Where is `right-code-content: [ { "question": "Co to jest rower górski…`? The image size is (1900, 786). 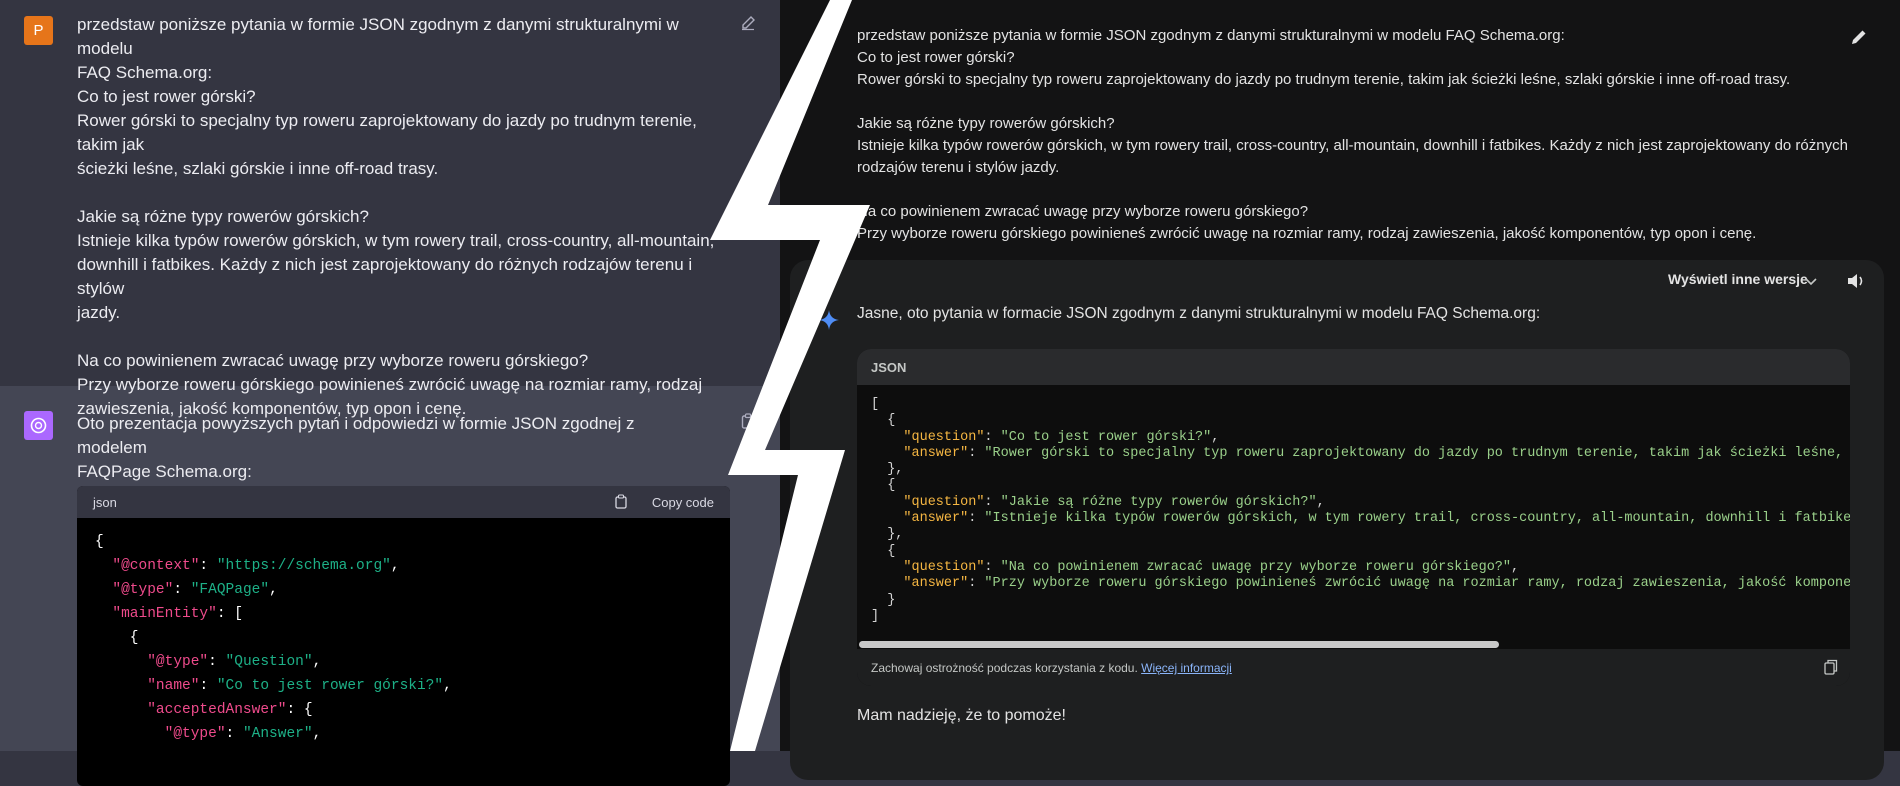
right-code-content: [ { "question": "Co to jest rower górski… is located at coordinates (1360, 511).